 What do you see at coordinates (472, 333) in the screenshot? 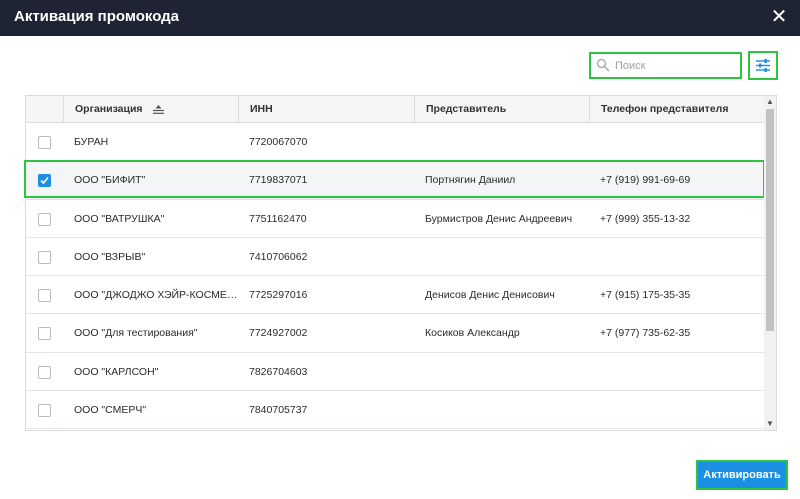
I see `cell-representative: Косиков Александр` at bounding box center [472, 333].